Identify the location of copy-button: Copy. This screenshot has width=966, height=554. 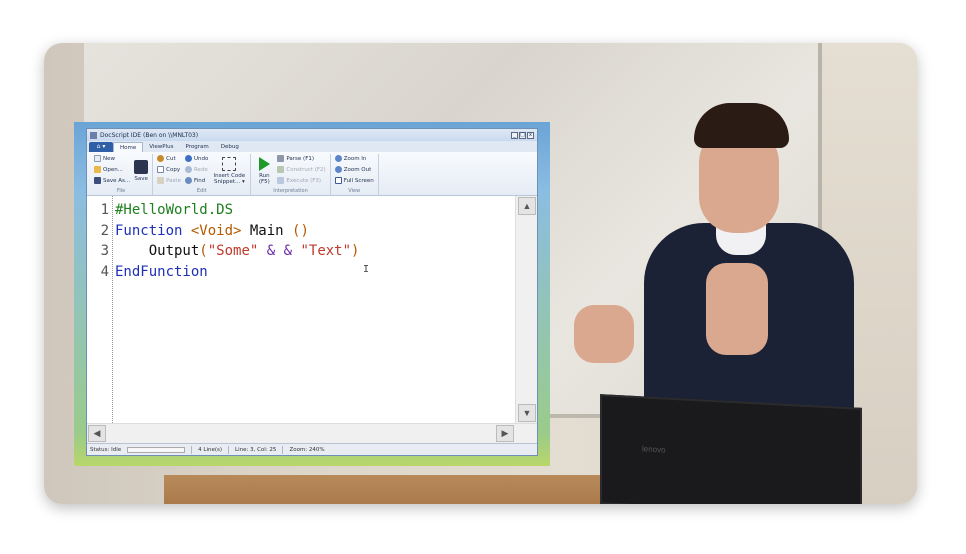
(169, 169).